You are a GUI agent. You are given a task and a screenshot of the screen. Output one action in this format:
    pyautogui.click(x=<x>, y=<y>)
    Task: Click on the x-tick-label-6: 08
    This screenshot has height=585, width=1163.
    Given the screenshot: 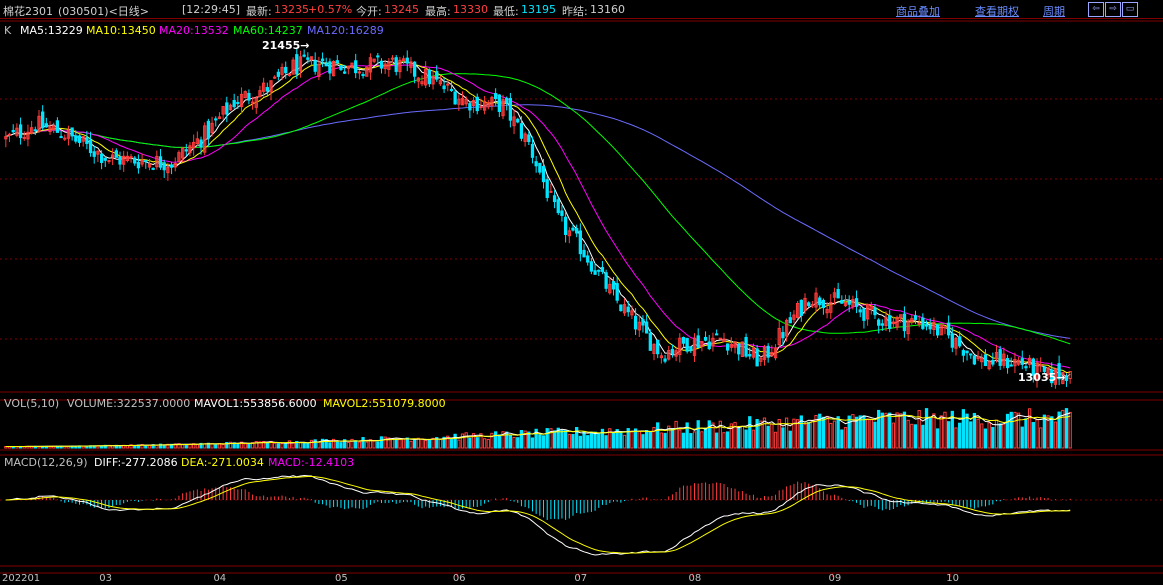 What is the action you would take?
    pyautogui.click(x=695, y=578)
    